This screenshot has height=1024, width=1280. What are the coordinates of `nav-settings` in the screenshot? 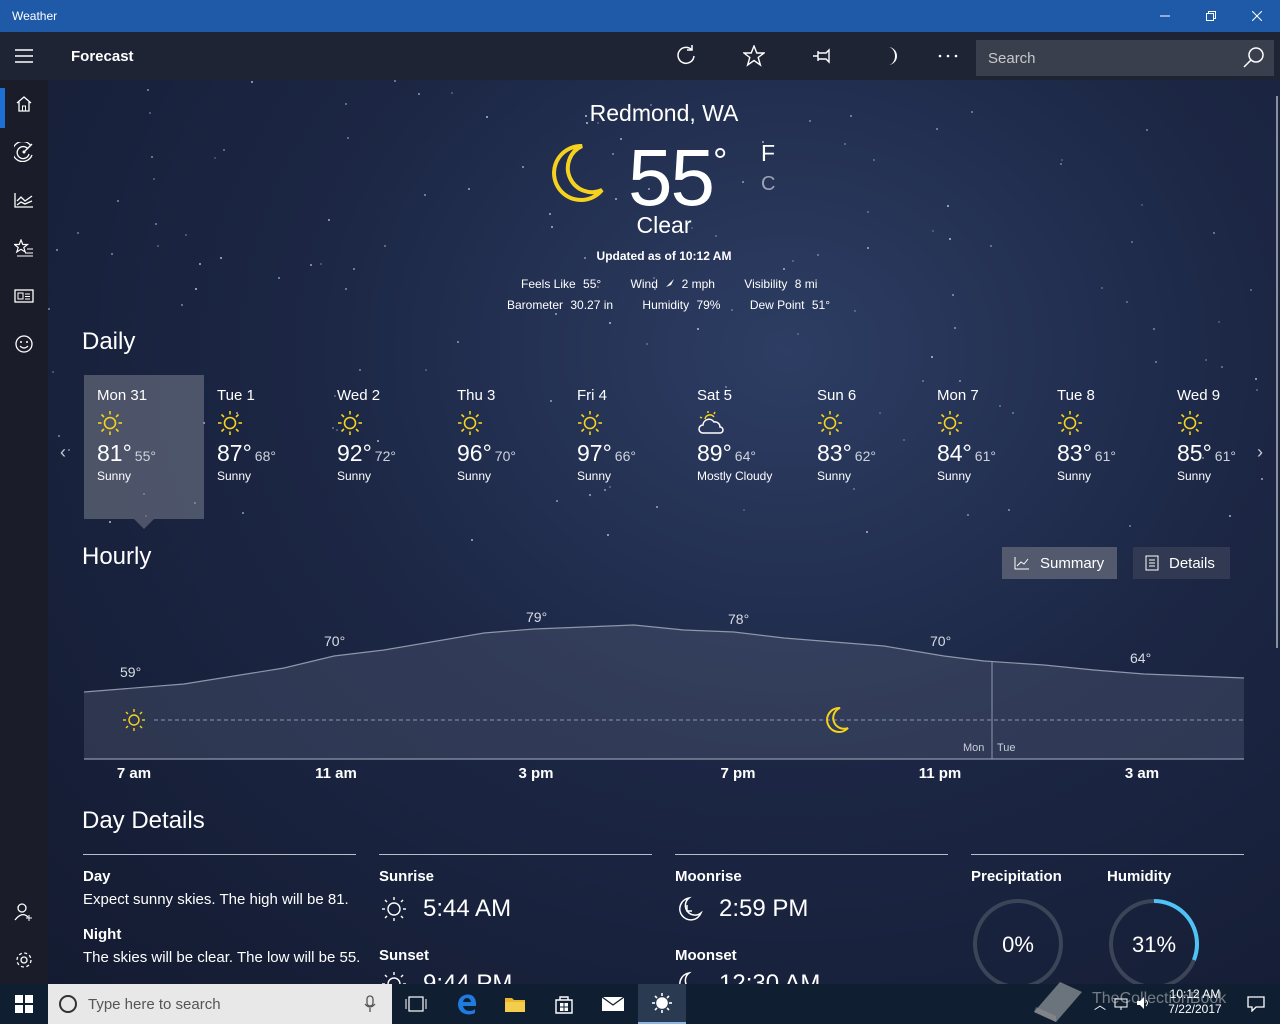 It's located at (24, 960).